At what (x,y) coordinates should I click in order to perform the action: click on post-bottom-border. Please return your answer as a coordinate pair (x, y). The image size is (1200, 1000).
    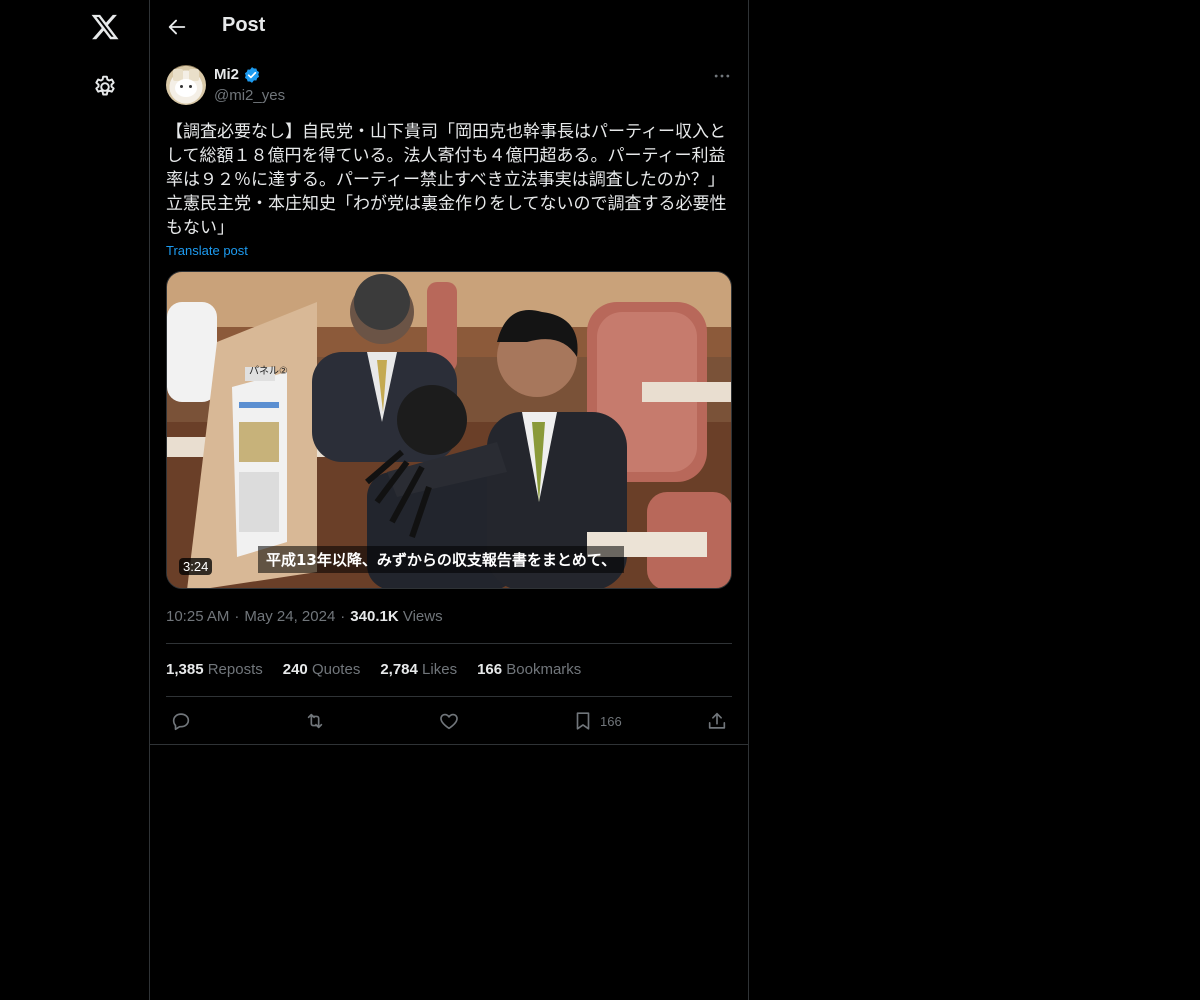
    Looking at the image, I should click on (449, 744).